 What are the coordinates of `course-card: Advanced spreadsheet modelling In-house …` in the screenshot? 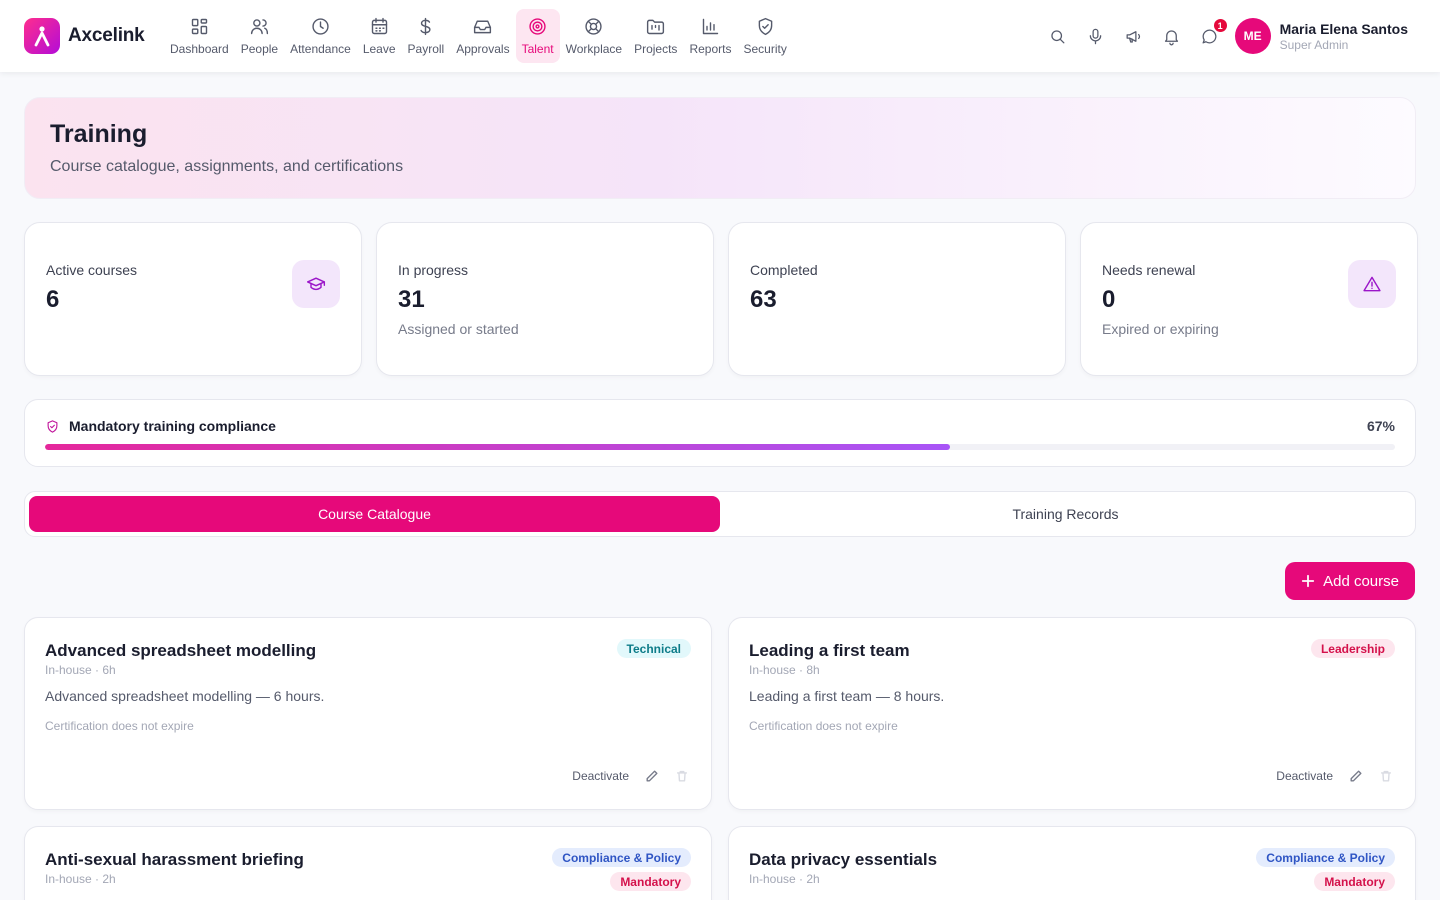 It's located at (368, 713).